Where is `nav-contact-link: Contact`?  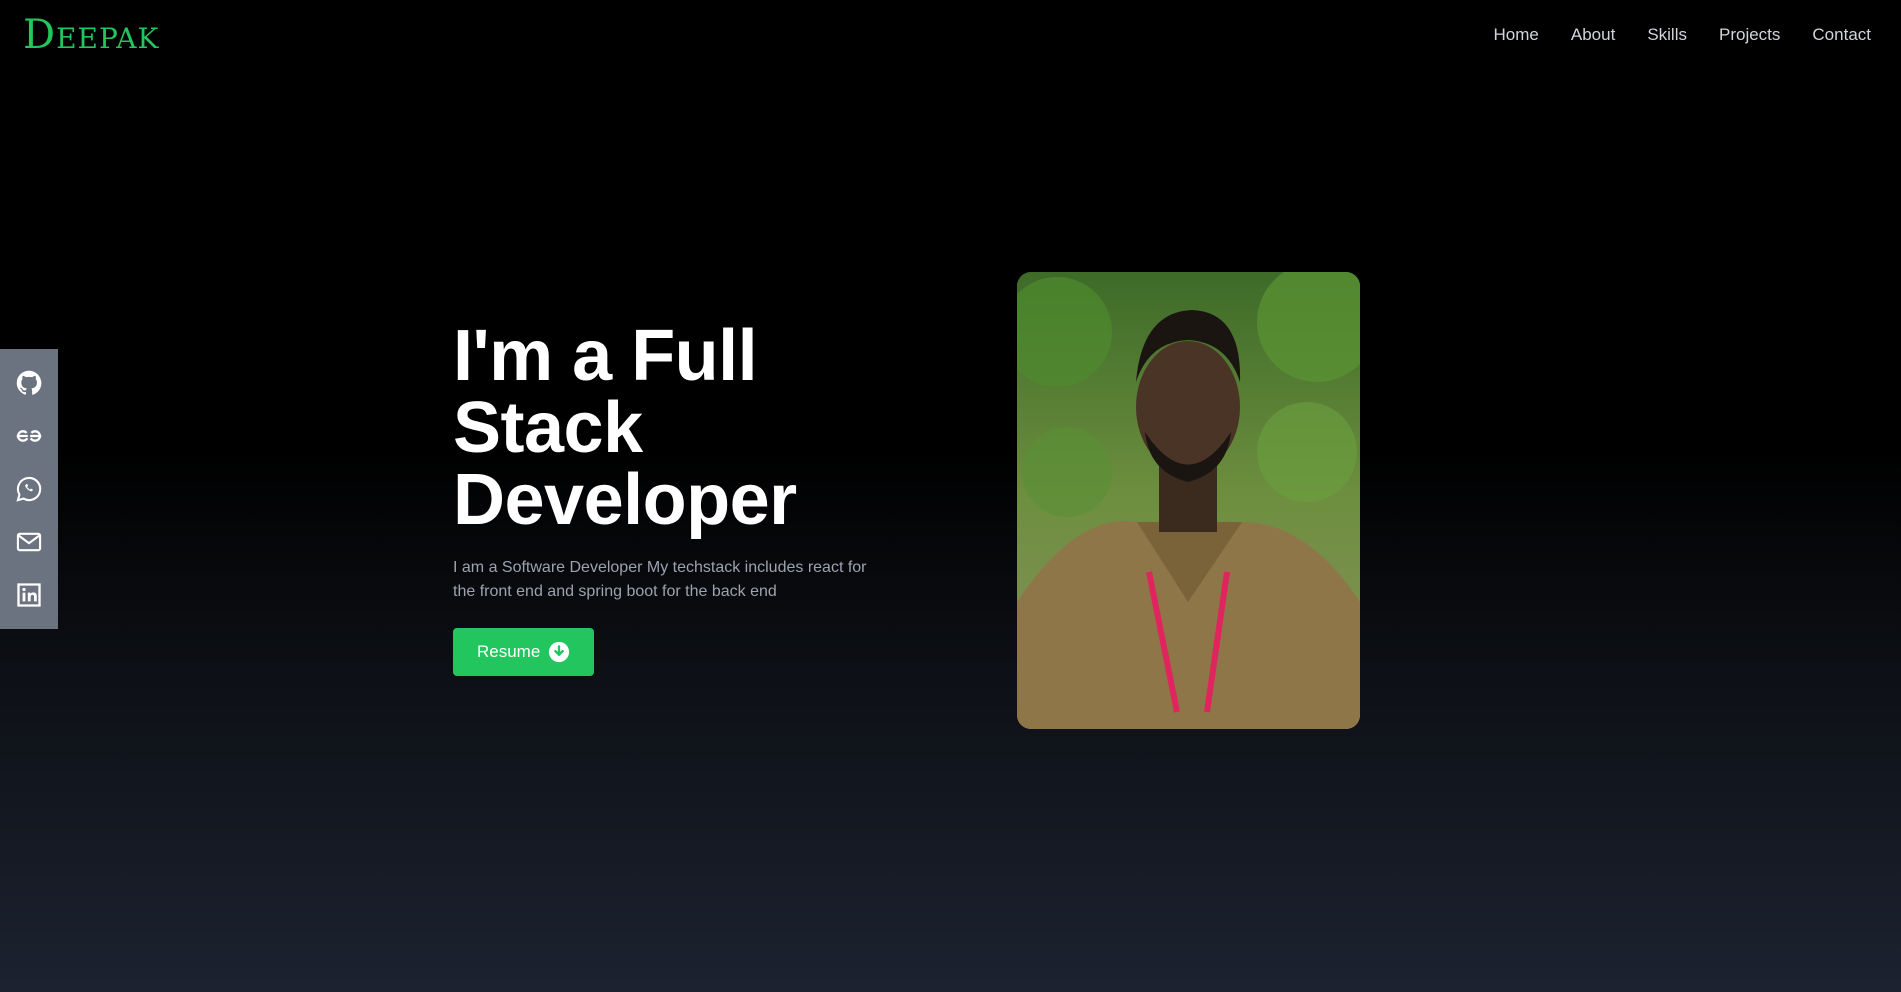 nav-contact-link: Contact is located at coordinates (1841, 35).